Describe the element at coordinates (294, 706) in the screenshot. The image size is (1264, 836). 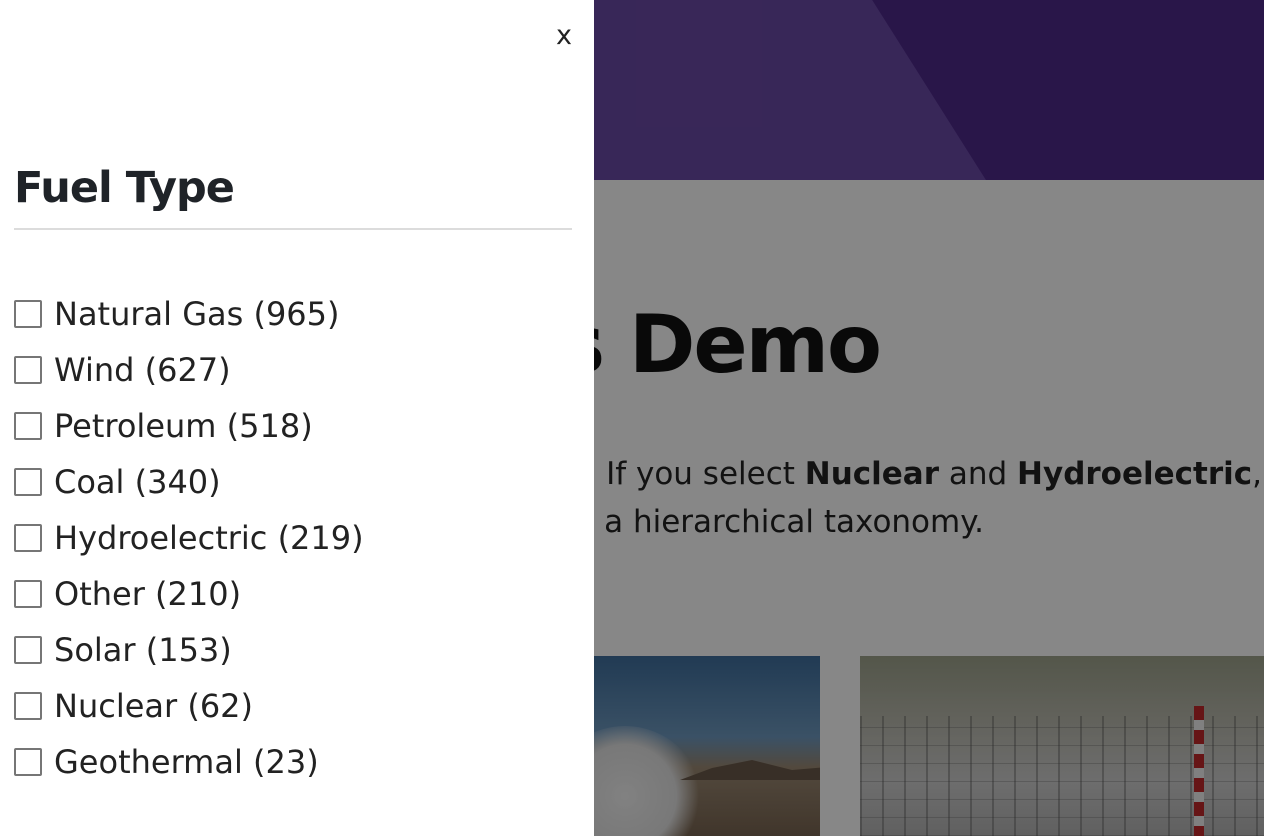
I see `facet-item-nuclear: Nuclear (62)` at that location.